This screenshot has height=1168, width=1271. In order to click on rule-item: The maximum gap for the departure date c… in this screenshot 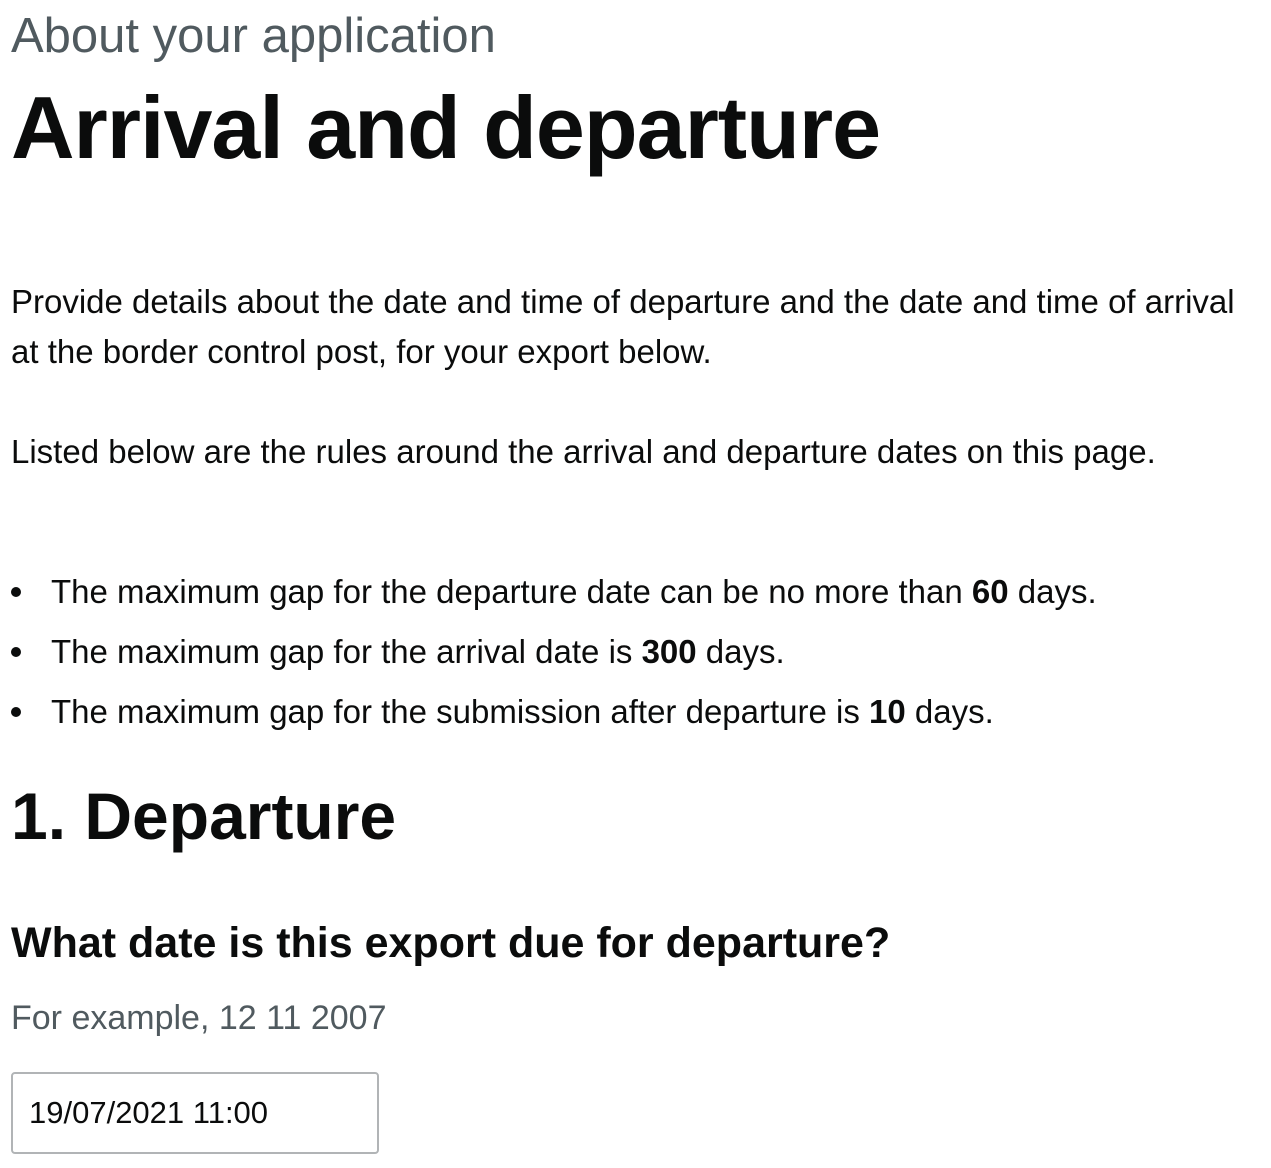, I will do `click(554, 592)`.